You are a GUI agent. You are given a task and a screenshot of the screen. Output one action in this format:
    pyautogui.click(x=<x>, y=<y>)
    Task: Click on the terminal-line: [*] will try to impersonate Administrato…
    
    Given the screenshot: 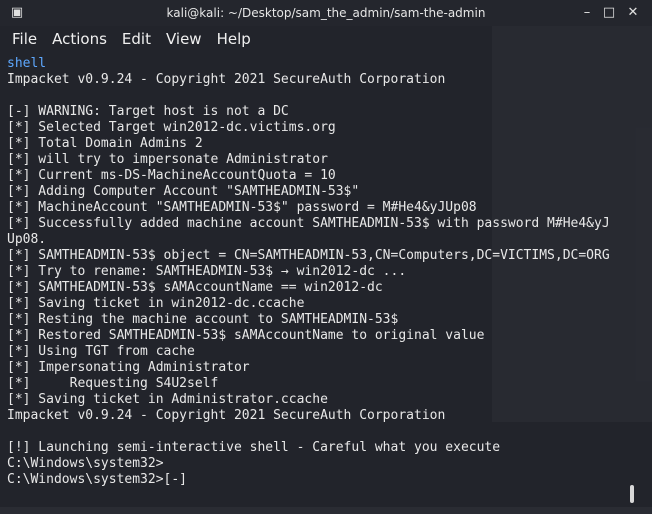 What is the action you would take?
    pyautogui.click(x=167, y=159)
    